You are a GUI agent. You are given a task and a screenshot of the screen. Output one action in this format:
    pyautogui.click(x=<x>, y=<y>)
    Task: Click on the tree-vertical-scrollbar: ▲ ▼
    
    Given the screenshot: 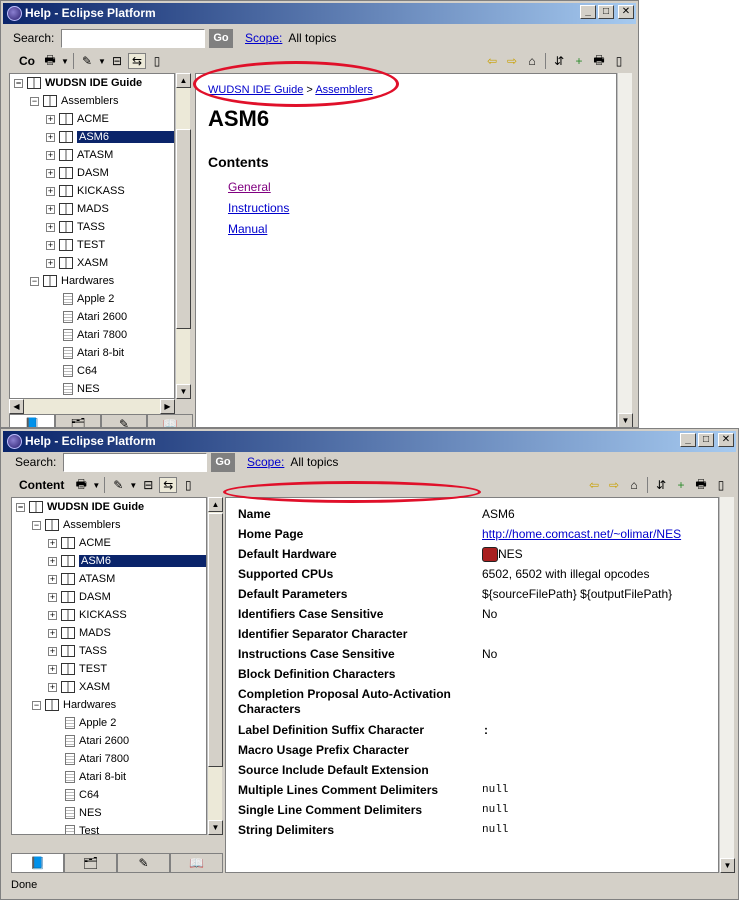 What is the action you would take?
    pyautogui.click(x=215, y=666)
    